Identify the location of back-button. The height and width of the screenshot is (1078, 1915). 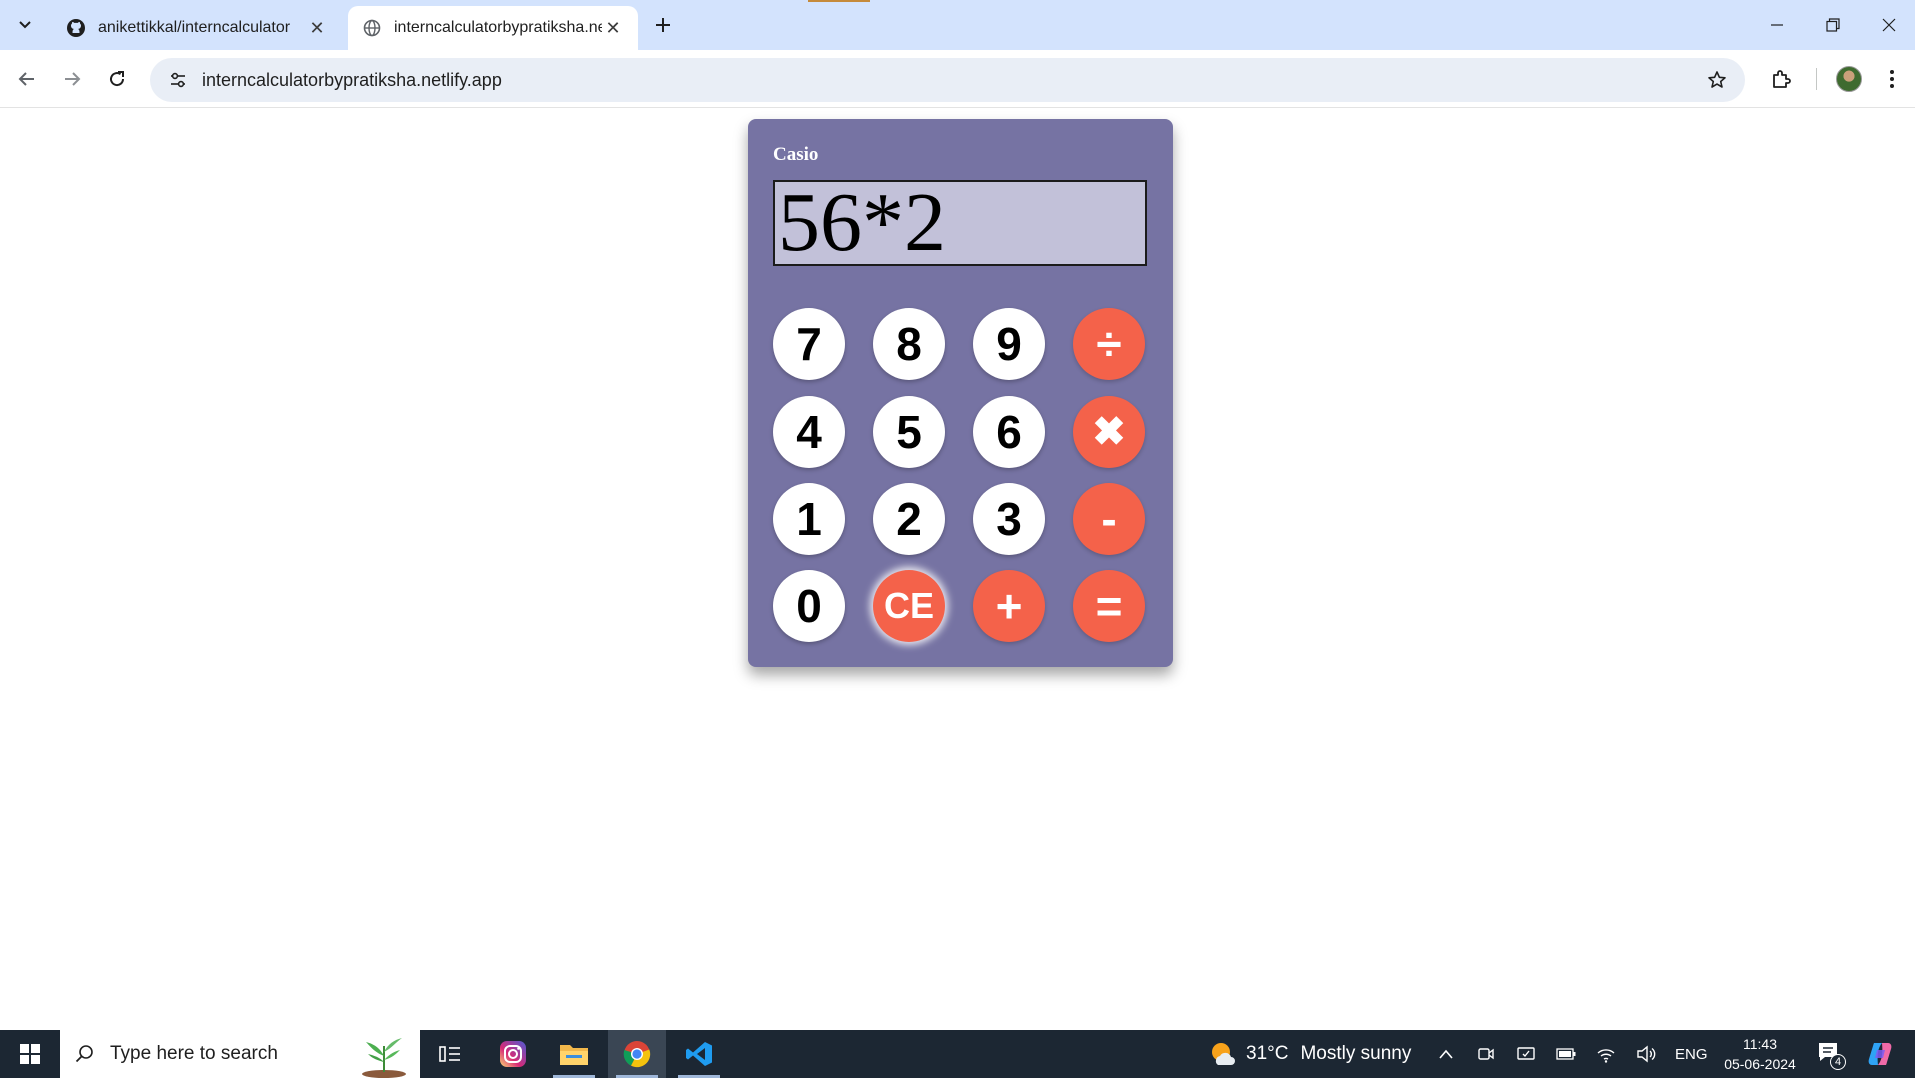
(27, 79).